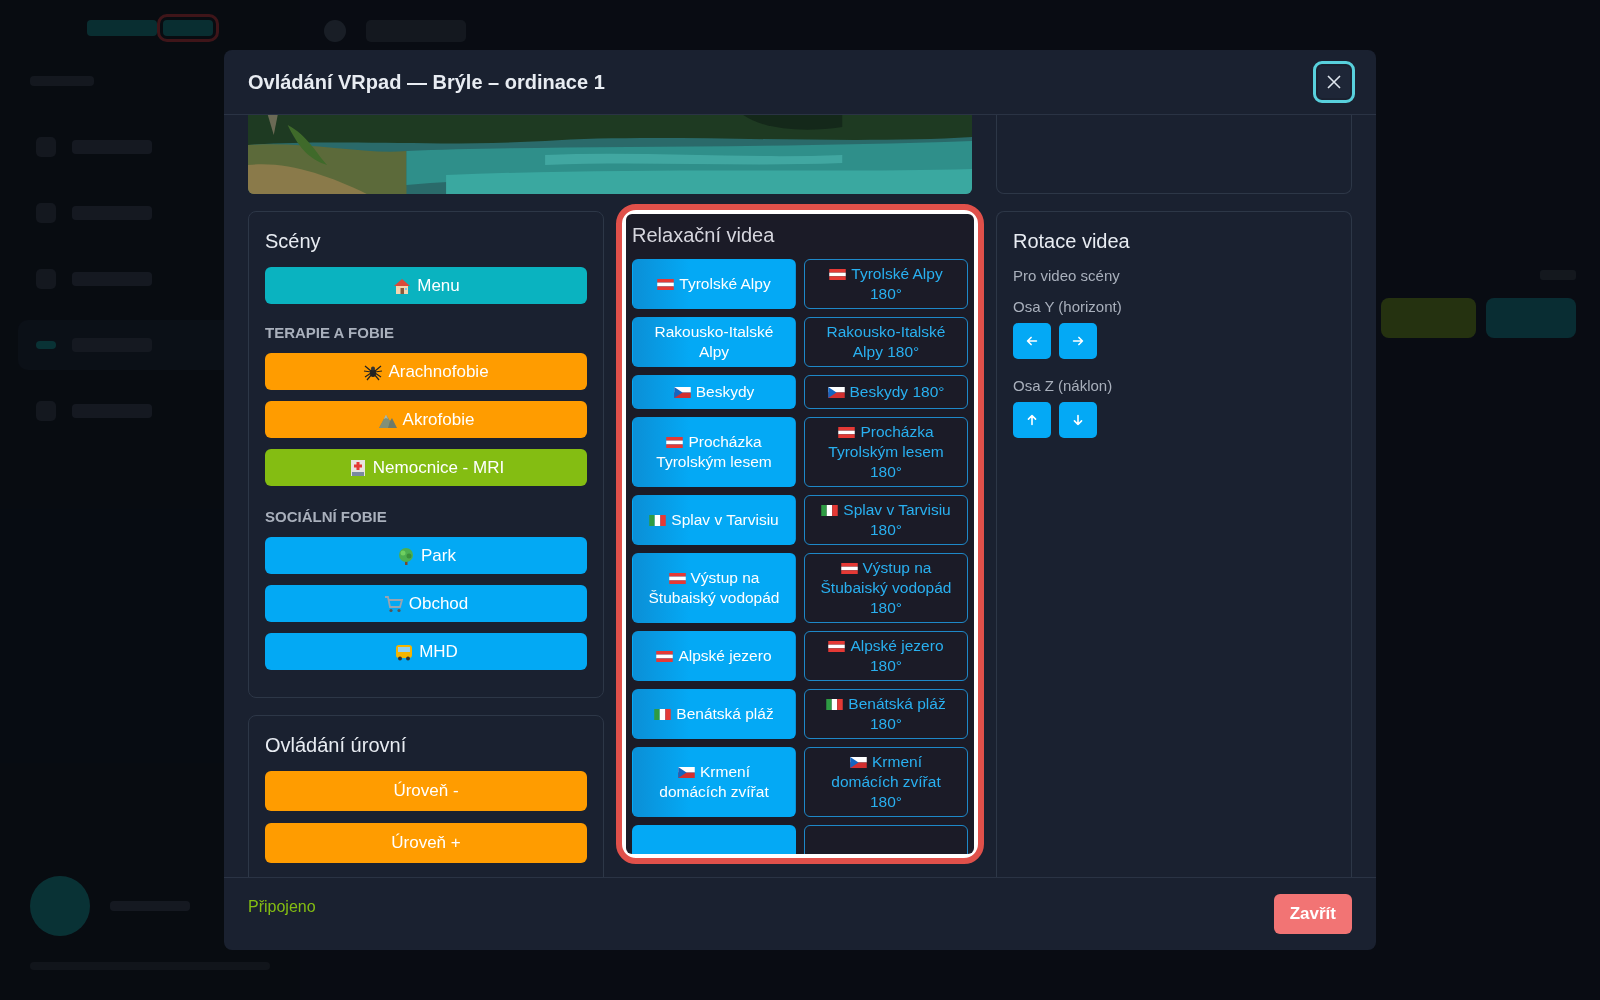  What do you see at coordinates (714, 284) in the screenshot?
I see `video-button: Tyrolské Alpy` at bounding box center [714, 284].